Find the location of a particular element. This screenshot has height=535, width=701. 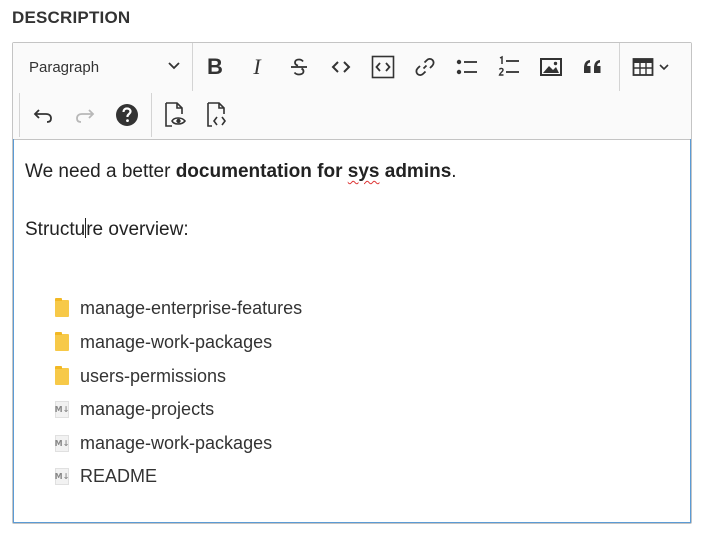

preview-button is located at coordinates (175, 115).